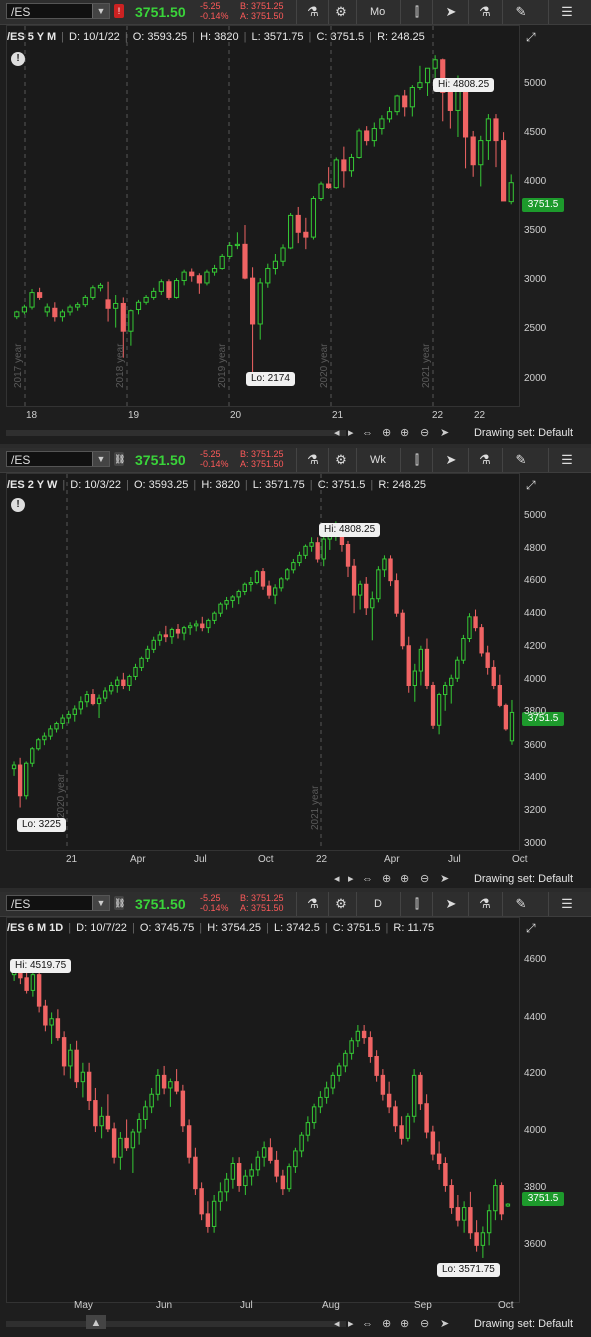 This screenshot has height=1337, width=591. I want to click on y-tick-label: 3200, so click(535, 810).